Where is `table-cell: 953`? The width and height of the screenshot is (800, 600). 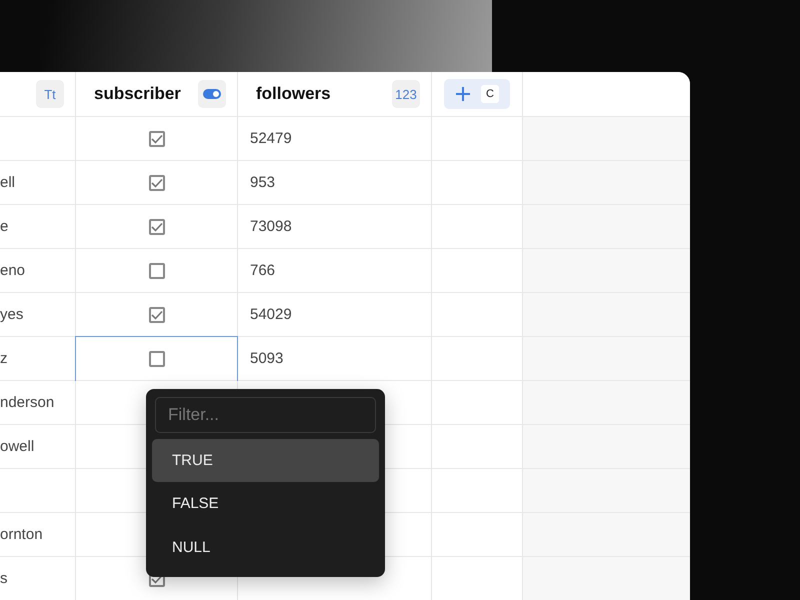
table-cell: 953 is located at coordinates (263, 182).